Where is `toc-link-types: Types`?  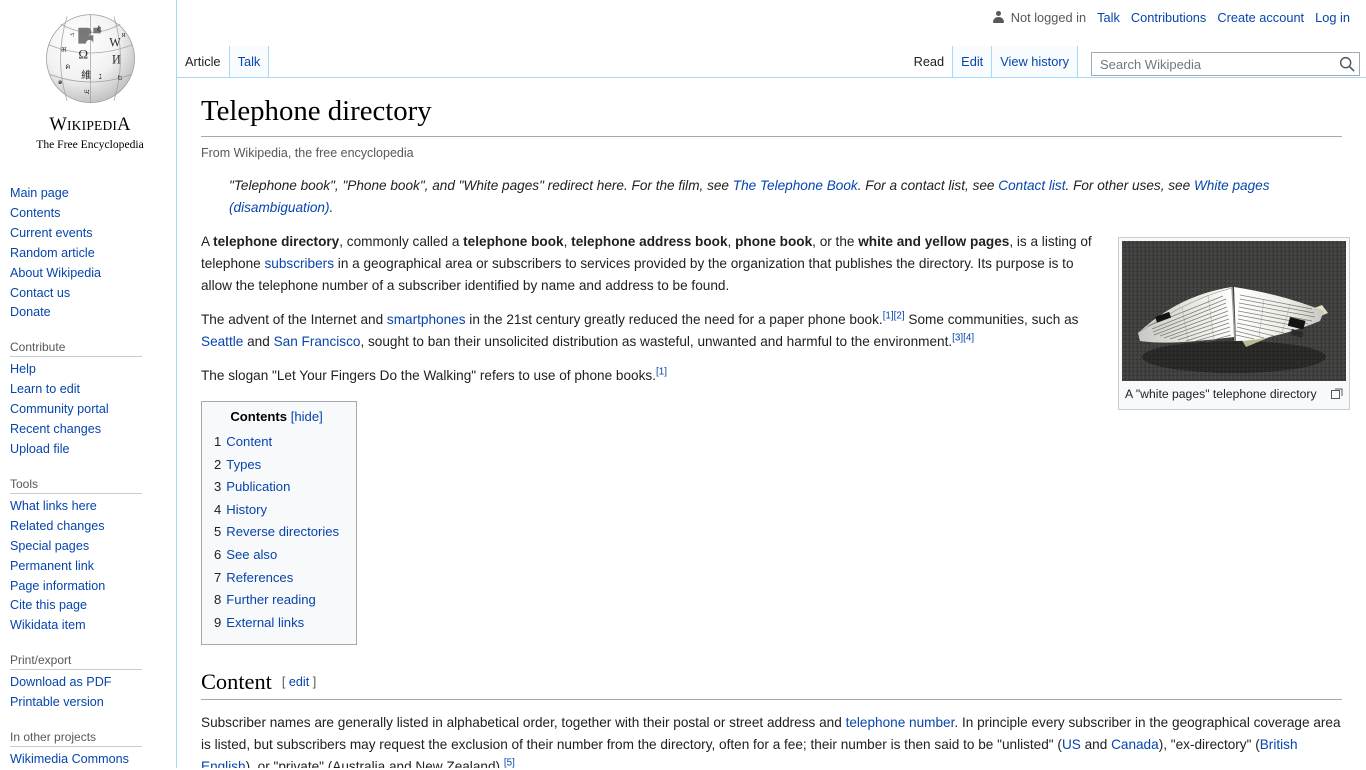 toc-link-types: Types is located at coordinates (243, 464).